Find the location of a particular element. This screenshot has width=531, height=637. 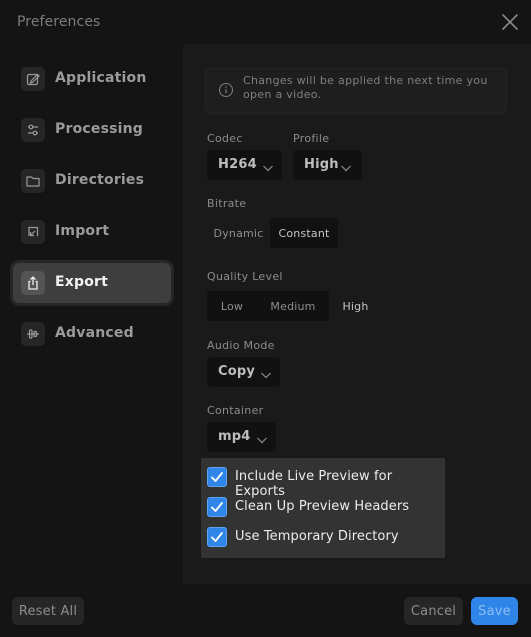

profile-label: Profile is located at coordinates (311, 138).